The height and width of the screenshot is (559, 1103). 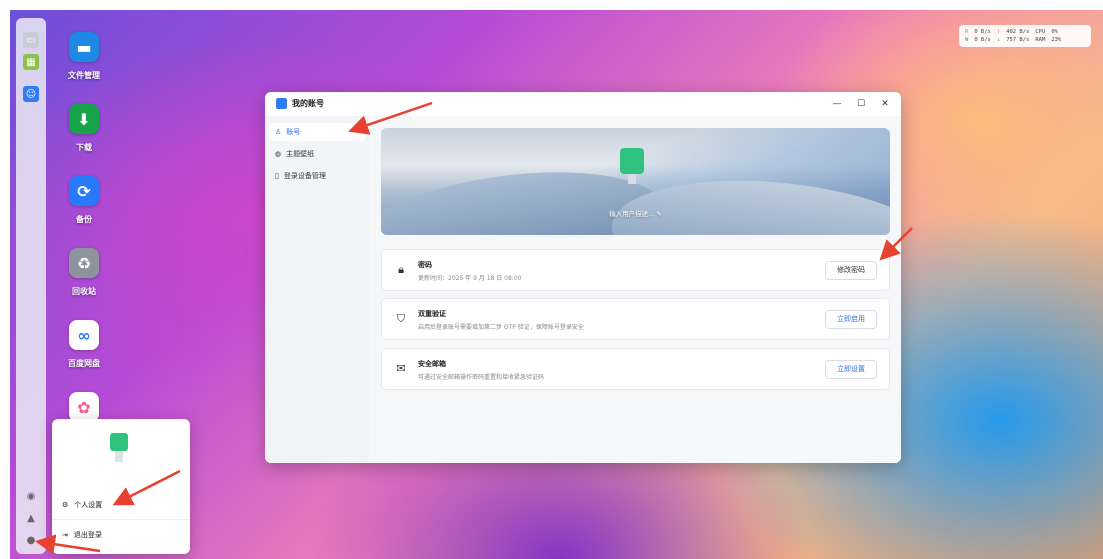 I want to click on sidebar-item-label: 账号, so click(x=293, y=132).